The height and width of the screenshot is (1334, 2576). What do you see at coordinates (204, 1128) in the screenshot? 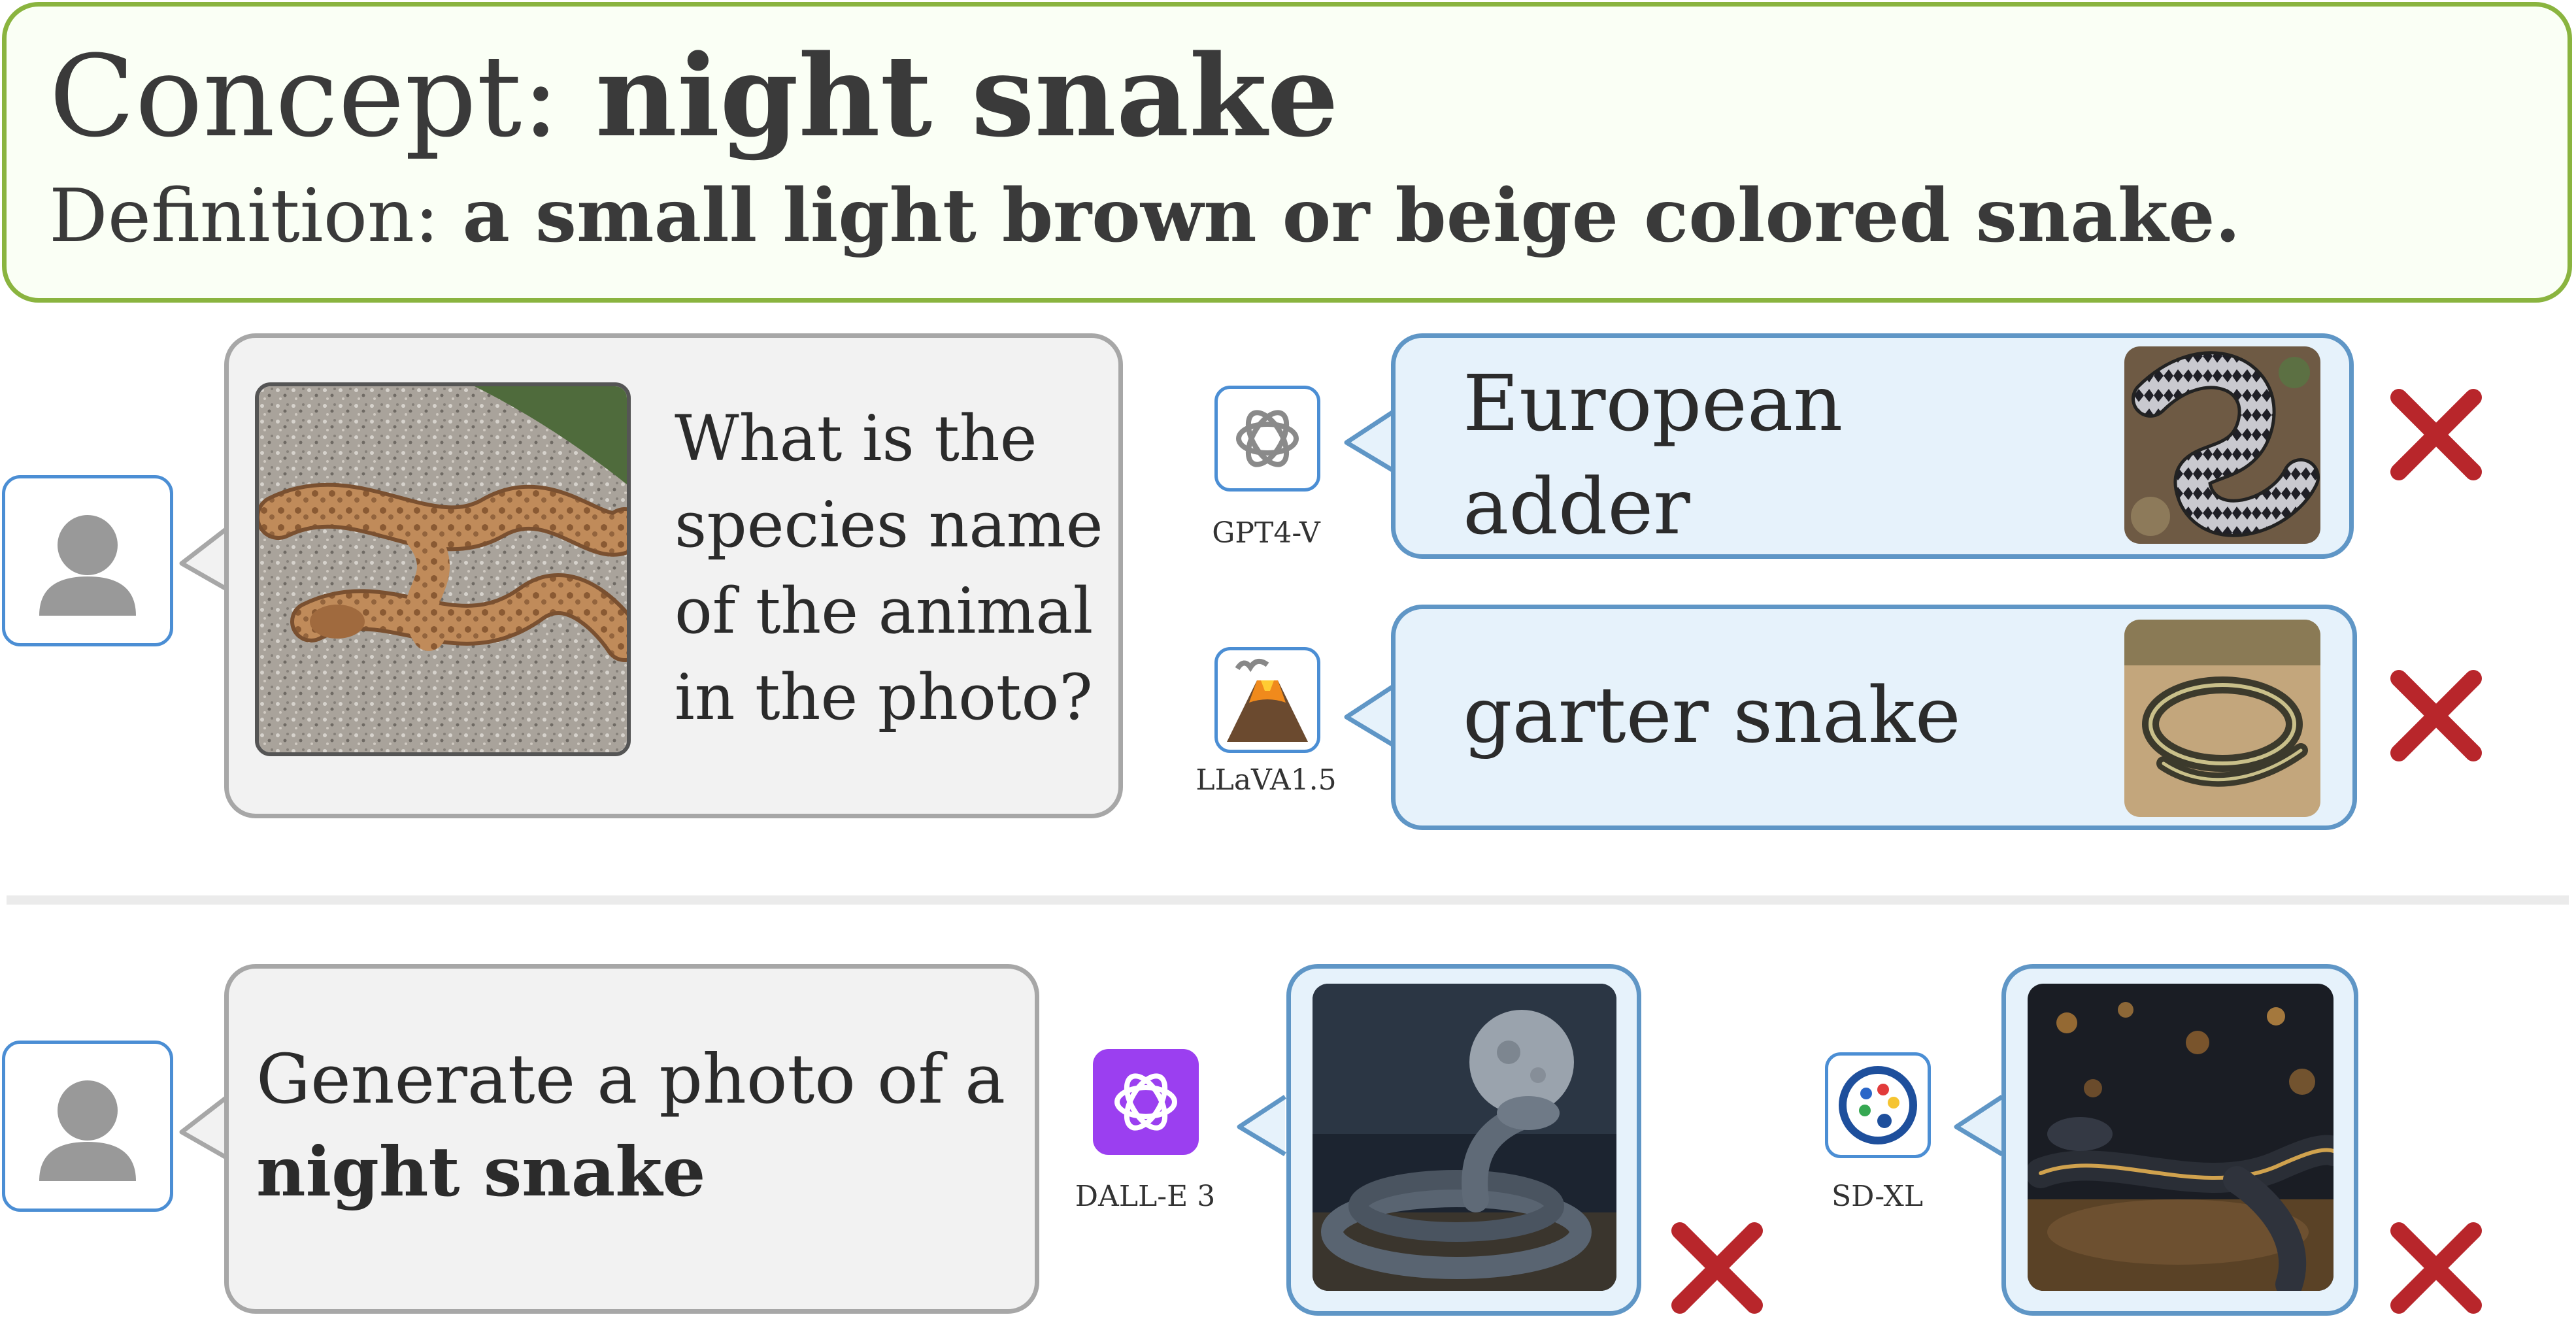
I see `prompt-bubble-tail` at bounding box center [204, 1128].